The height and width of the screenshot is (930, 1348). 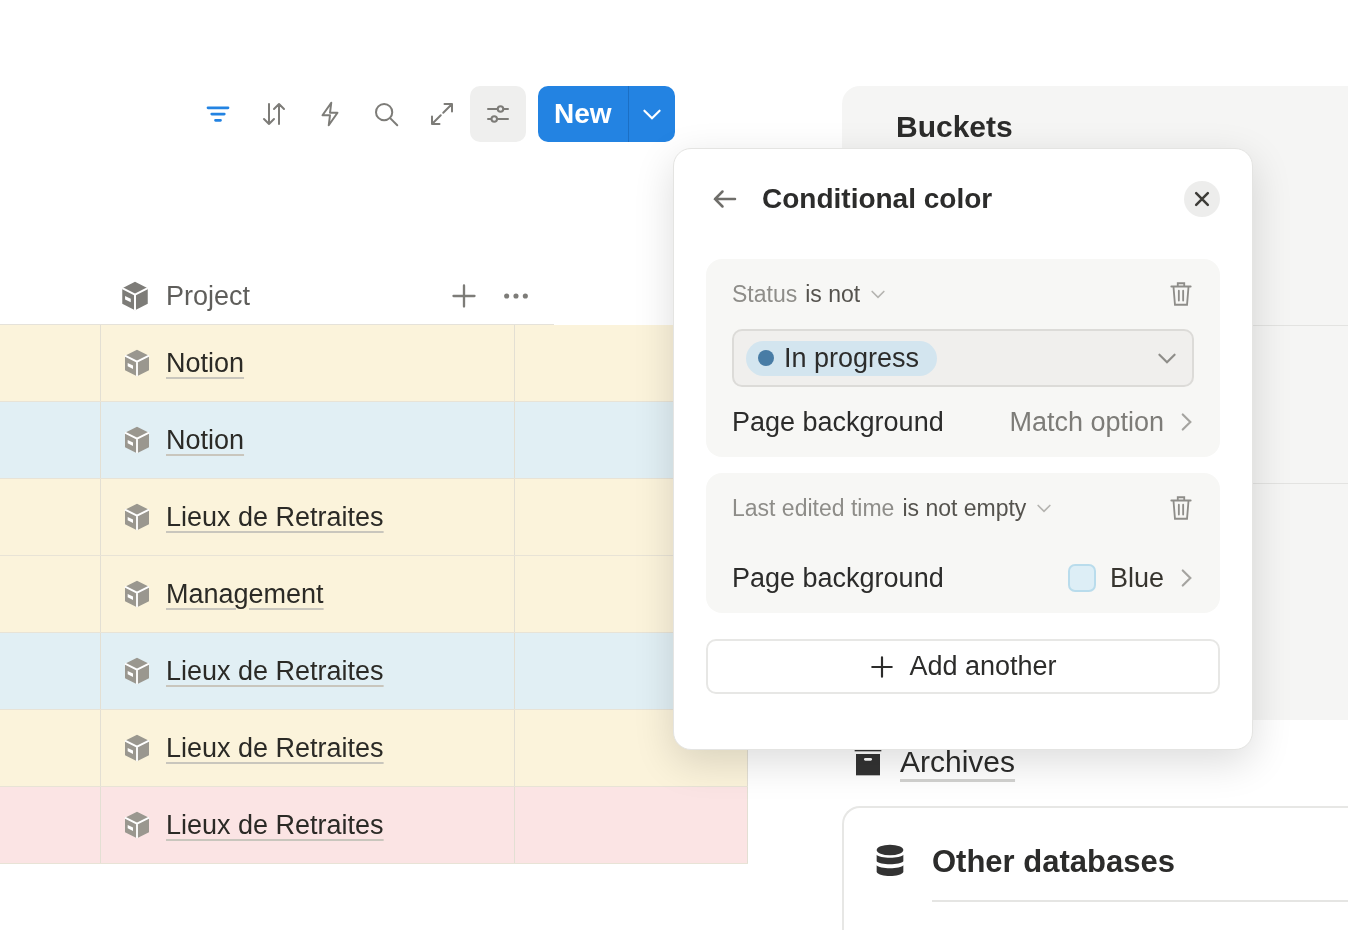 I want to click on page-link: Management, so click(x=245, y=594).